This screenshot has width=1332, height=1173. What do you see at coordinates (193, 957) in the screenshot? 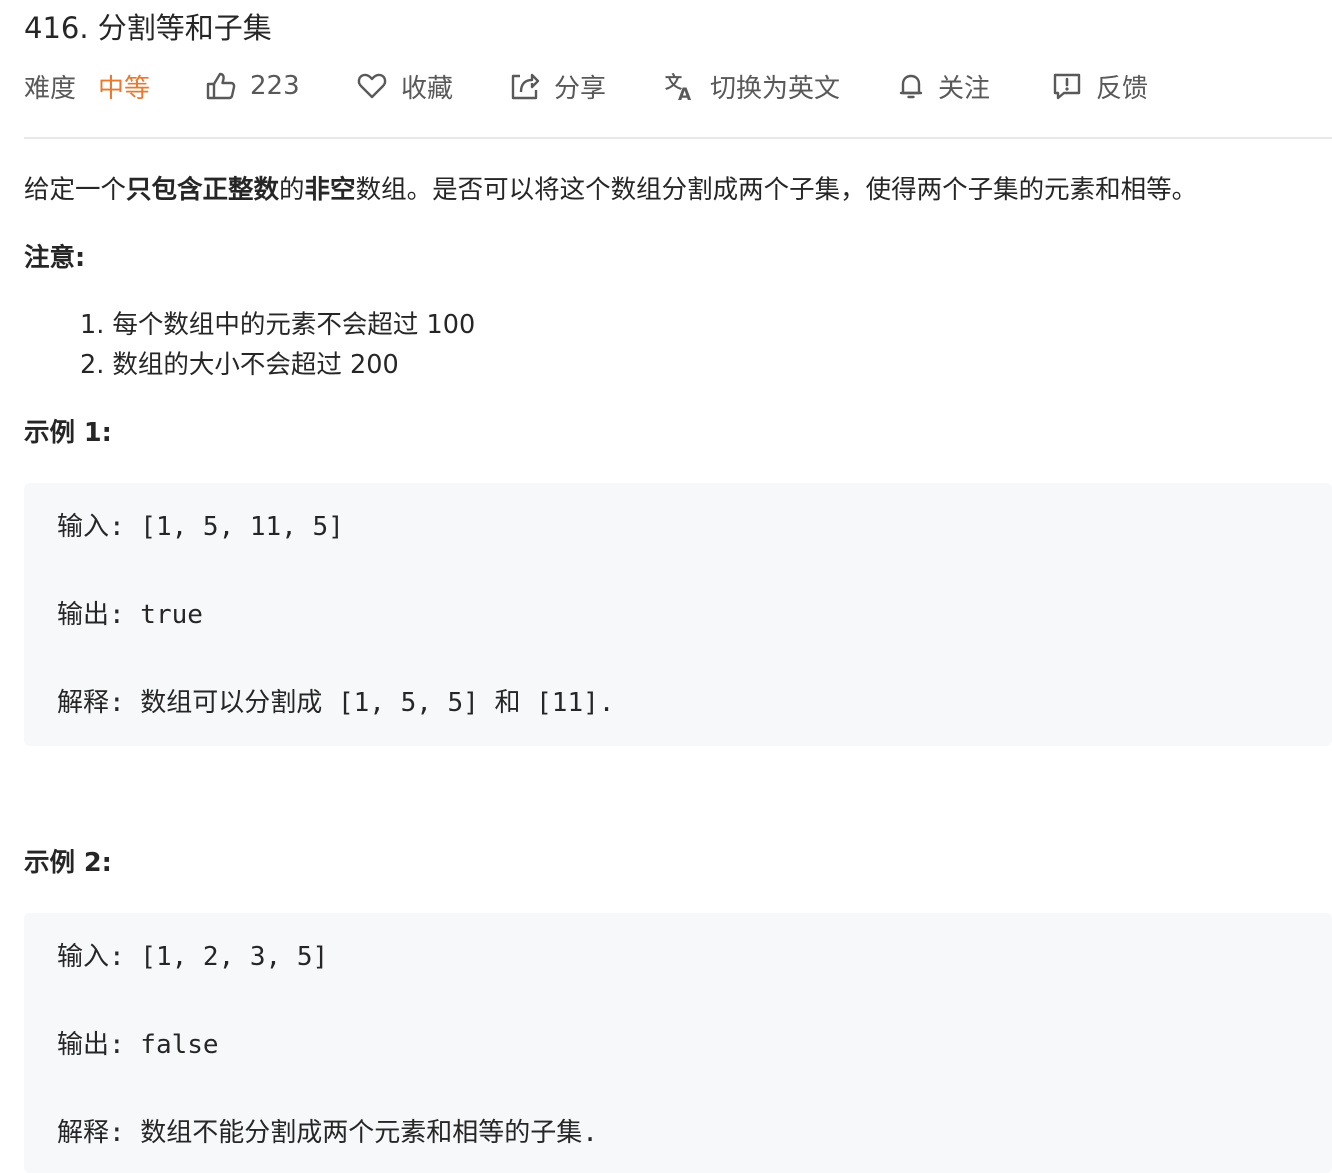
I see `example-2-input: 输入: [1, 2, 3, 5]` at bounding box center [193, 957].